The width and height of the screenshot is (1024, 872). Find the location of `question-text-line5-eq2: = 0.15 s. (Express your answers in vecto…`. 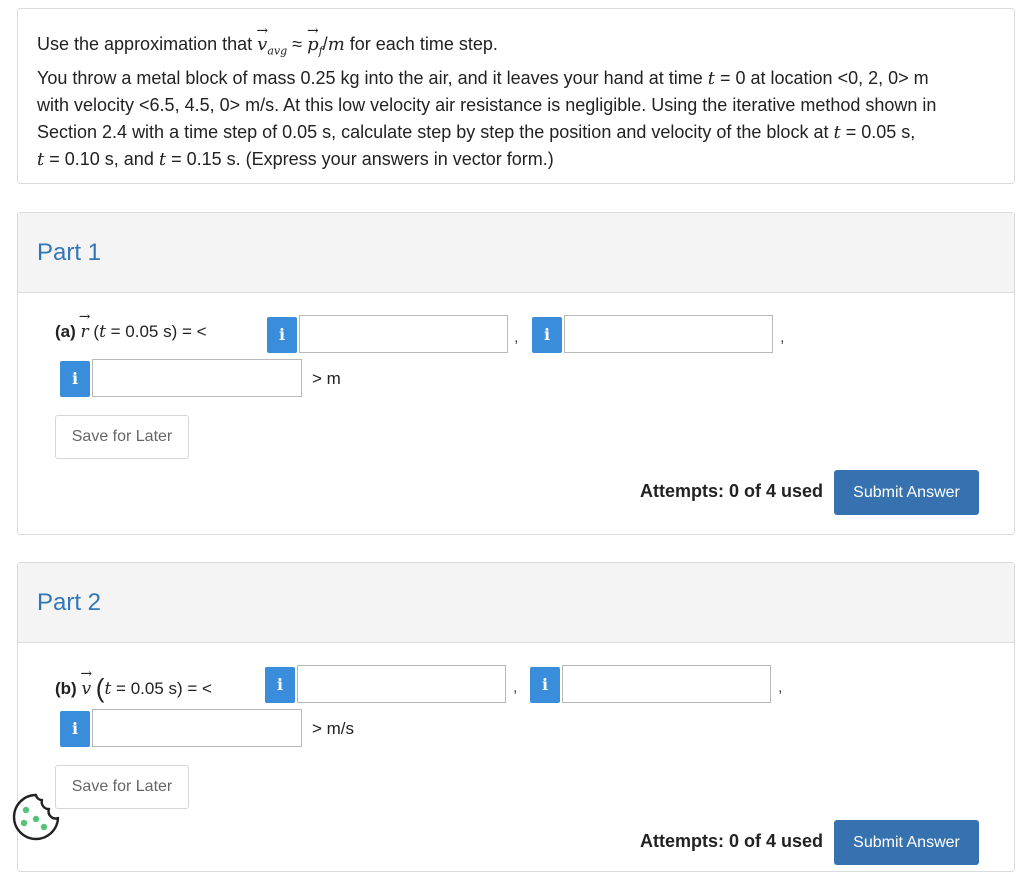

question-text-line5-eq2: = 0.15 s. (Express your answers in vecto… is located at coordinates (362, 158).